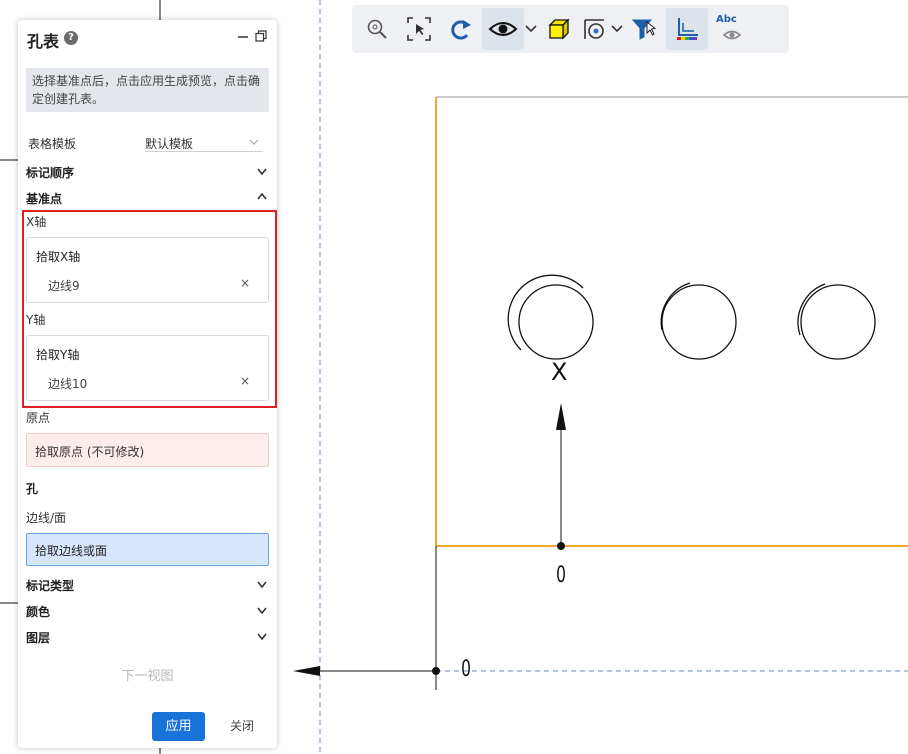 The width and height of the screenshot is (908, 754). What do you see at coordinates (147, 549) in the screenshot?
I see `pick-edge-field: 拾取边线或面` at bounding box center [147, 549].